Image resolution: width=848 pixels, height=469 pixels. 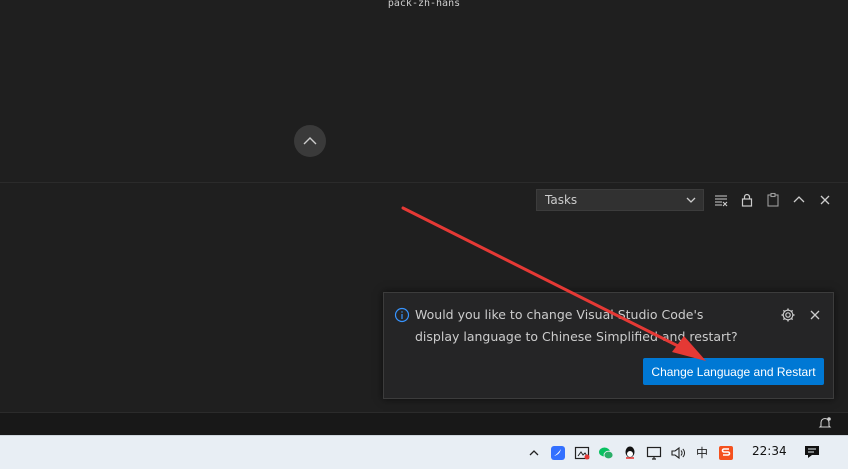 What do you see at coordinates (424, 423) in the screenshot?
I see `status-bar` at bounding box center [424, 423].